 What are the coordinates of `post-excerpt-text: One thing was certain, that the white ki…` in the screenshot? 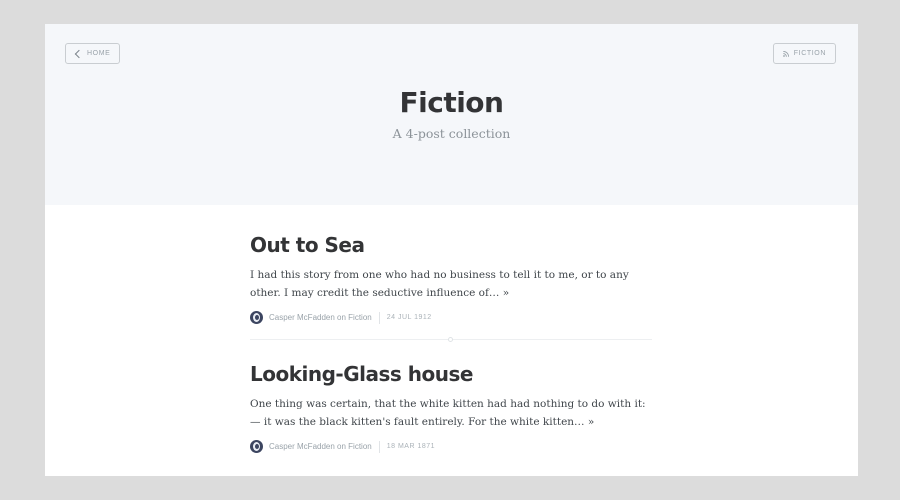 It's located at (448, 413).